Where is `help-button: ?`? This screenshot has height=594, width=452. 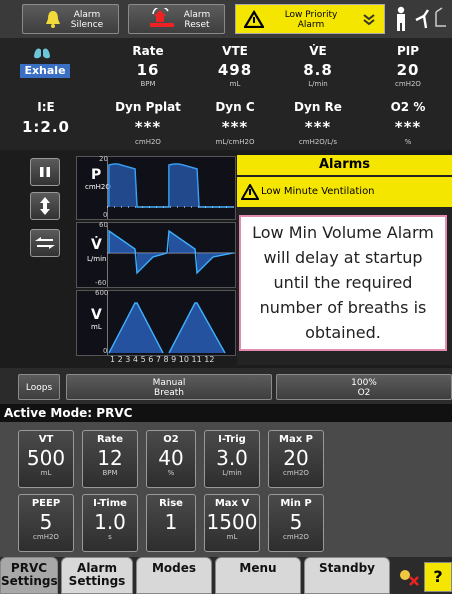
help-button: ? is located at coordinates (438, 577).